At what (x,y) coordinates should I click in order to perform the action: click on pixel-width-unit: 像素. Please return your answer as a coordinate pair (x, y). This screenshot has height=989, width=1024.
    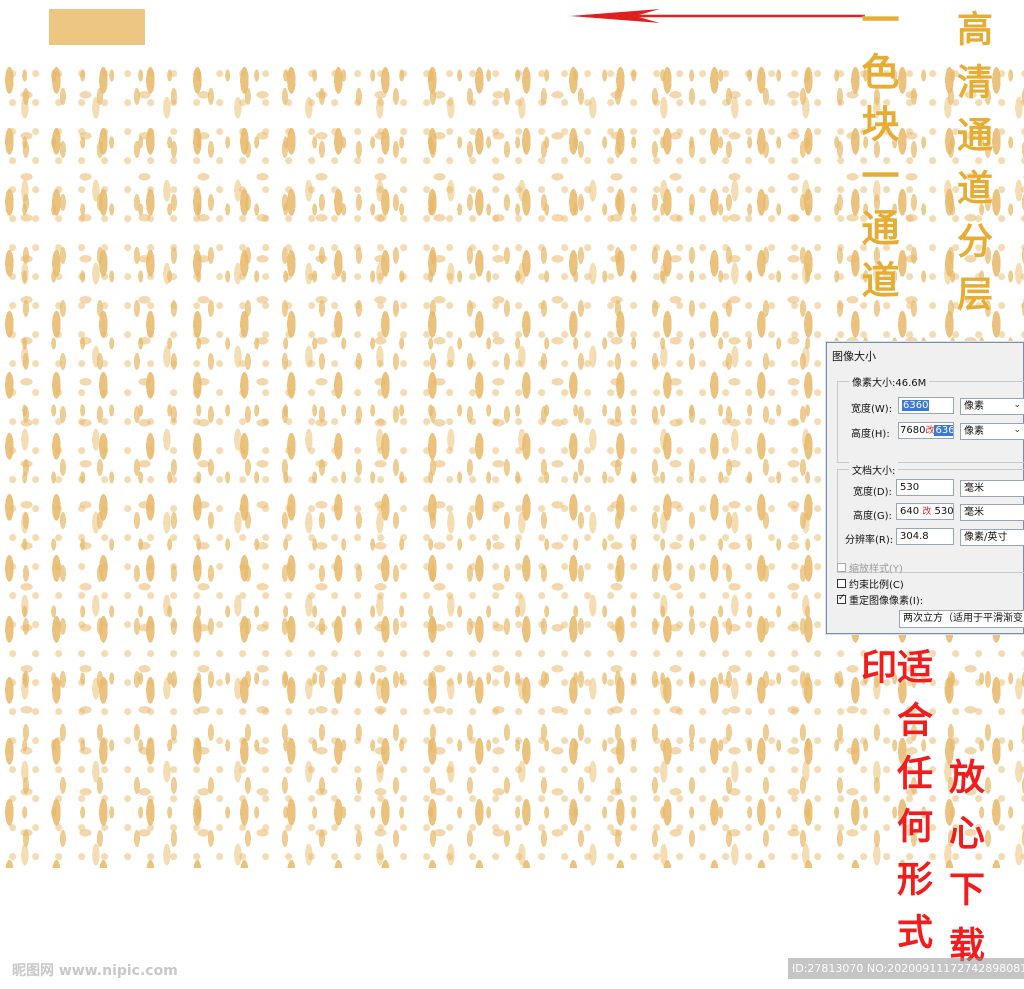
    Looking at the image, I should click on (974, 406).